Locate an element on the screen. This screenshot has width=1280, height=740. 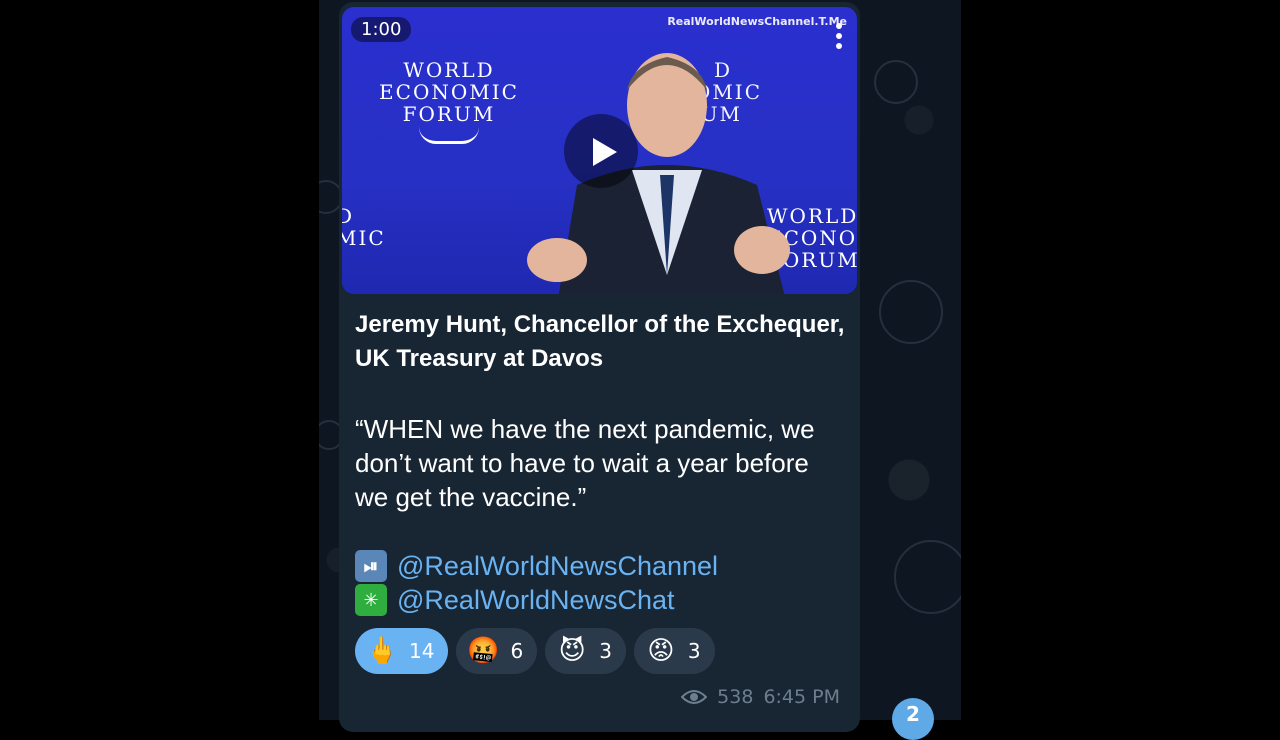
wef-logo-line: MIC is located at coordinates (364, 238).